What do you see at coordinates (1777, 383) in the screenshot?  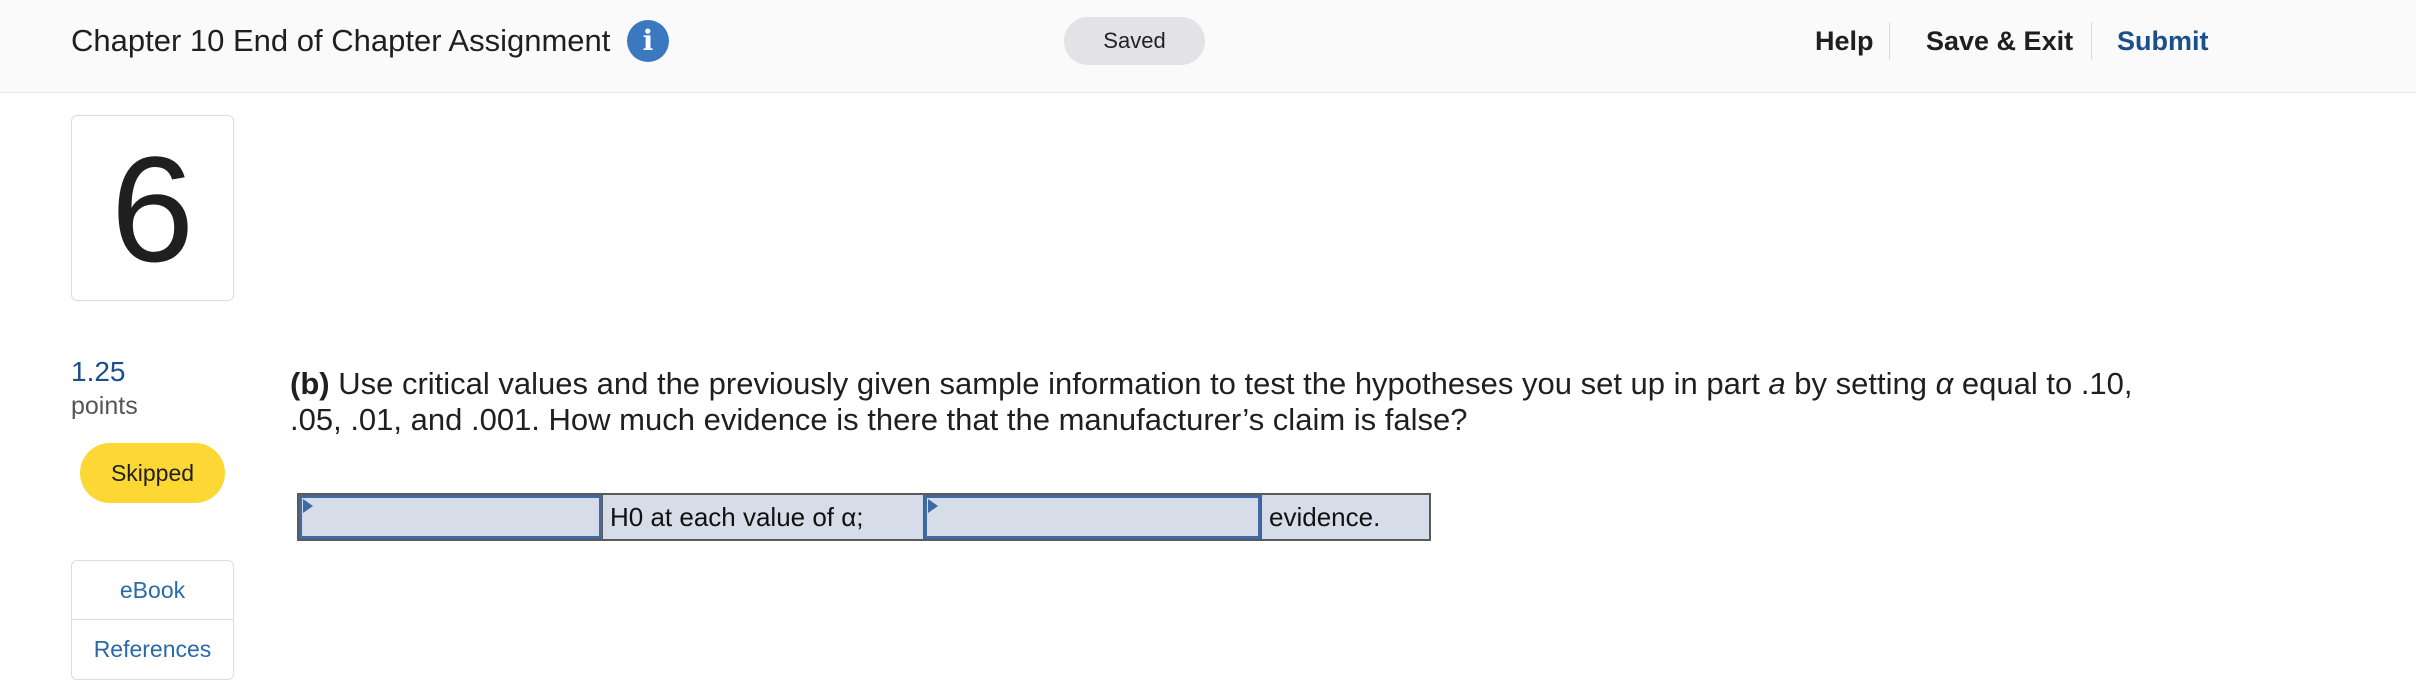 I see `part-a-ref: a` at bounding box center [1777, 383].